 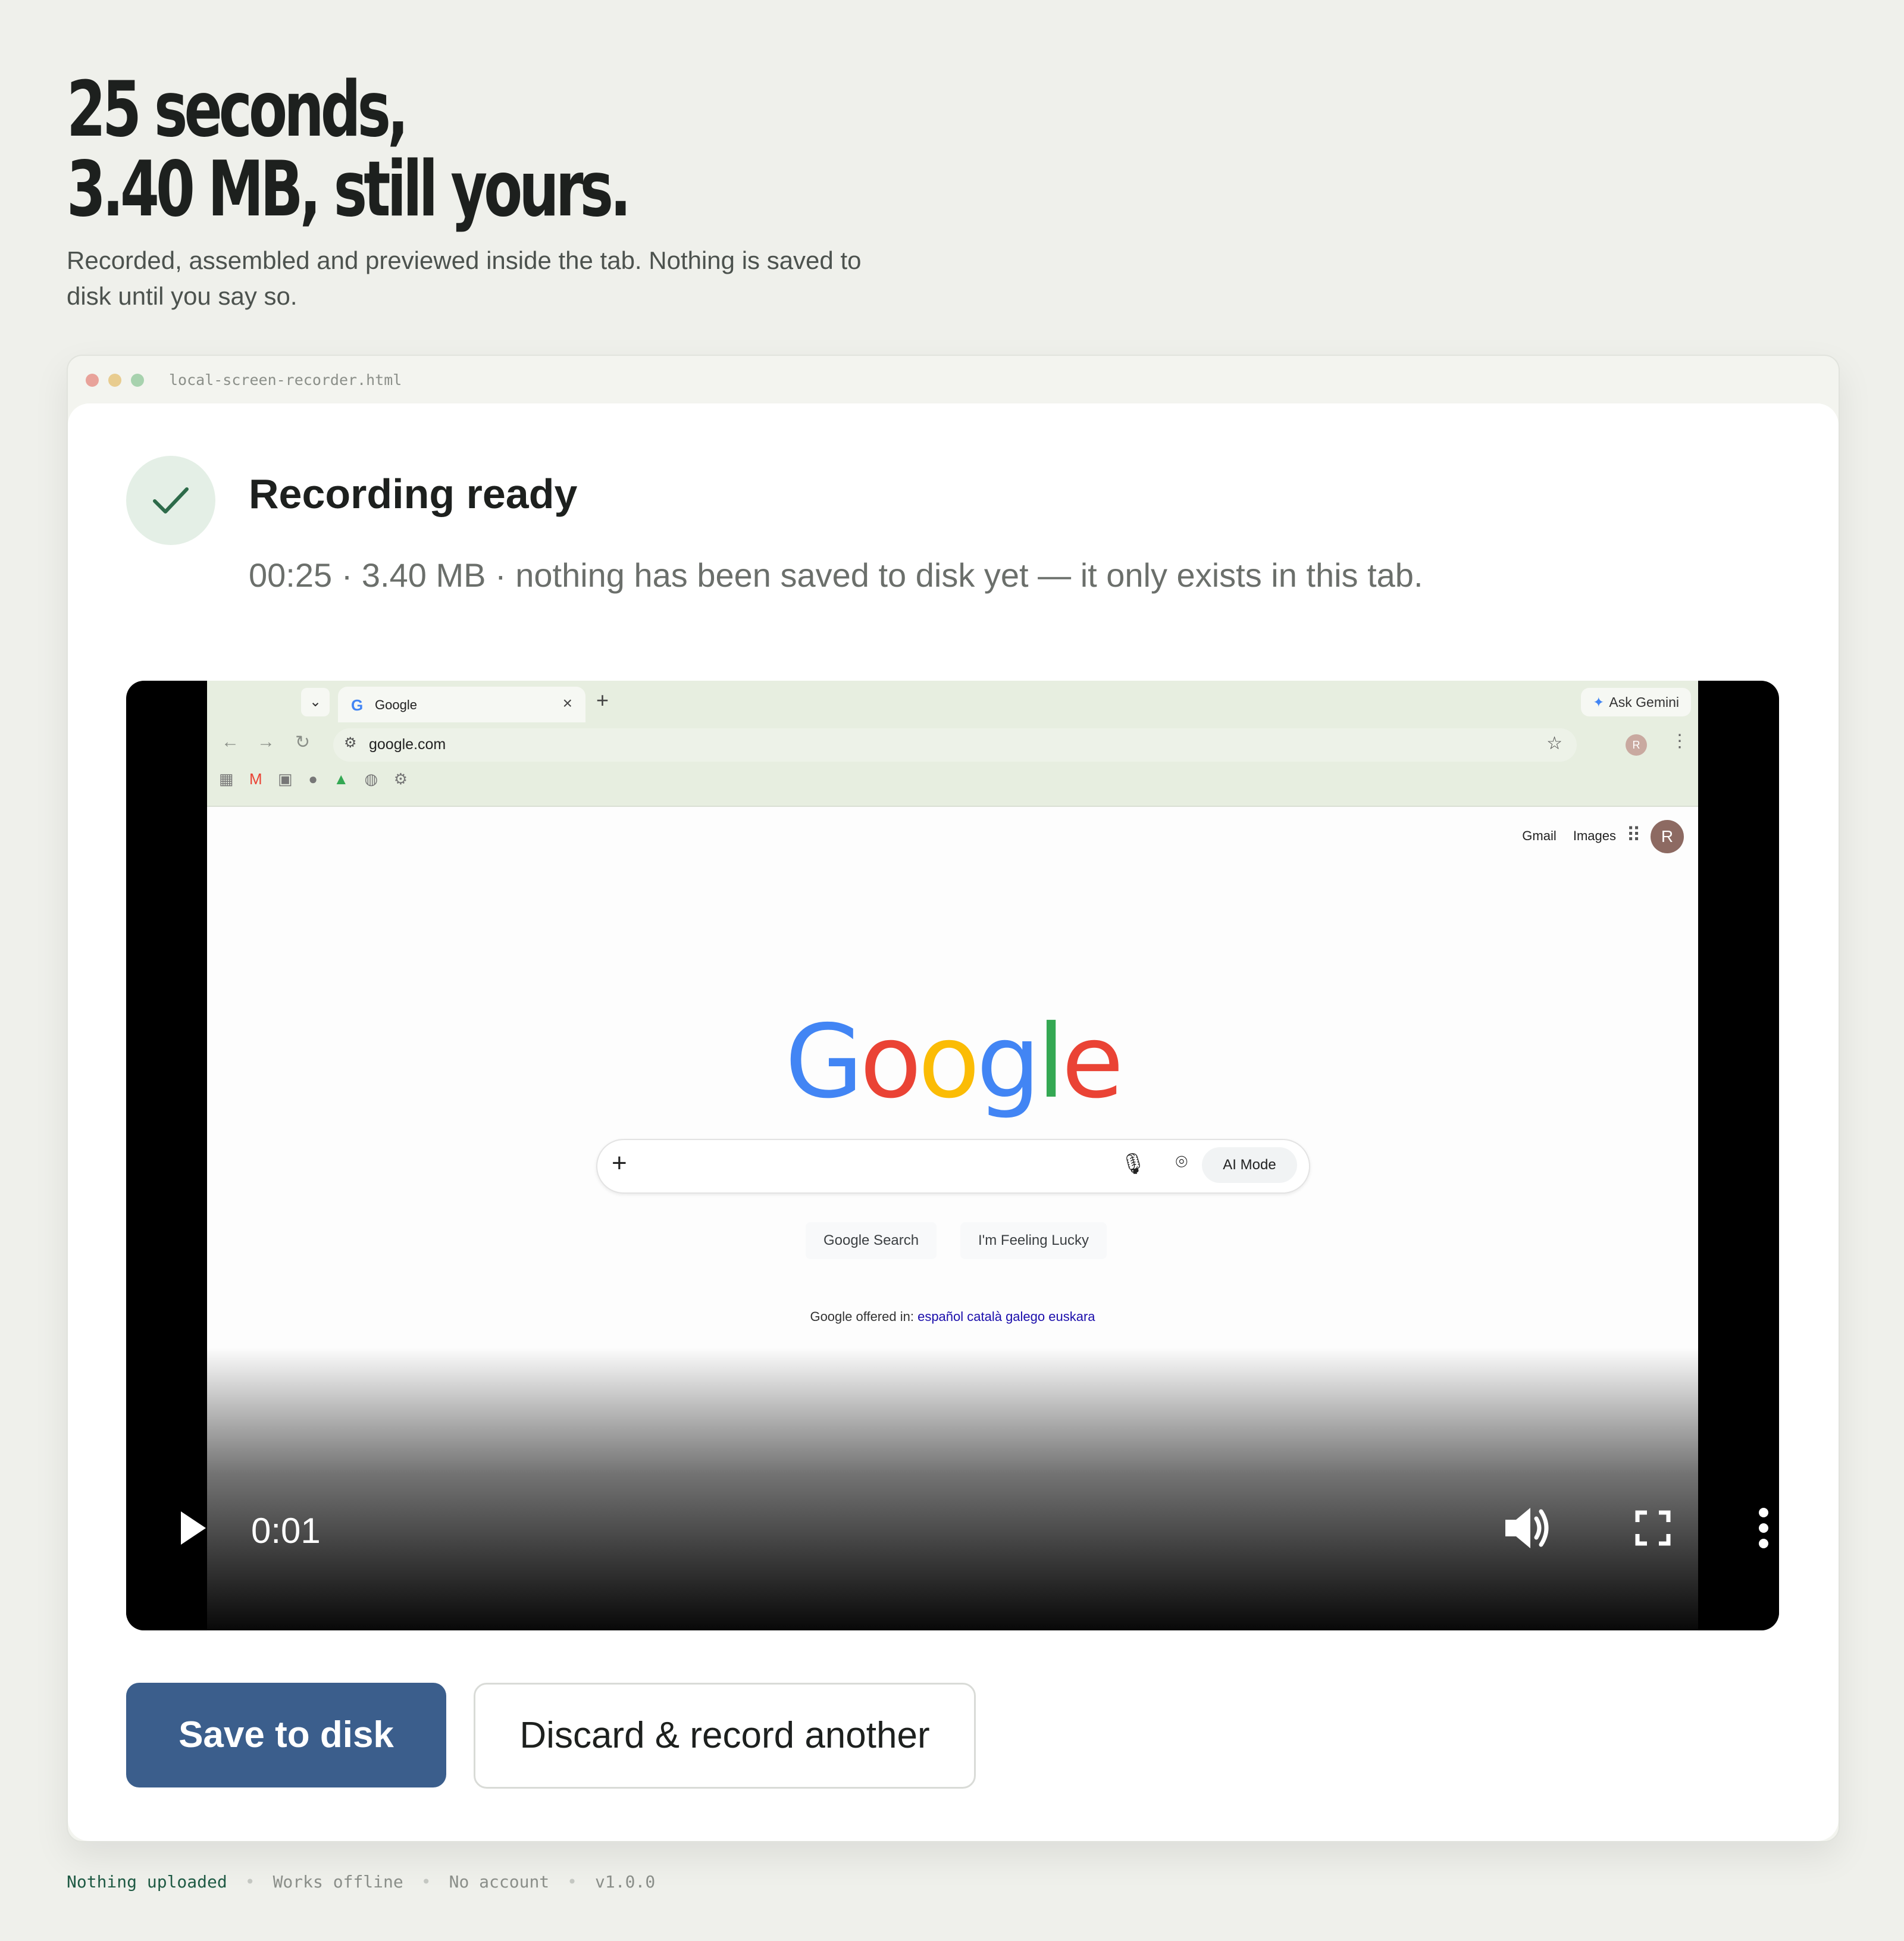 I want to click on window-close-dot, so click(x=92, y=380).